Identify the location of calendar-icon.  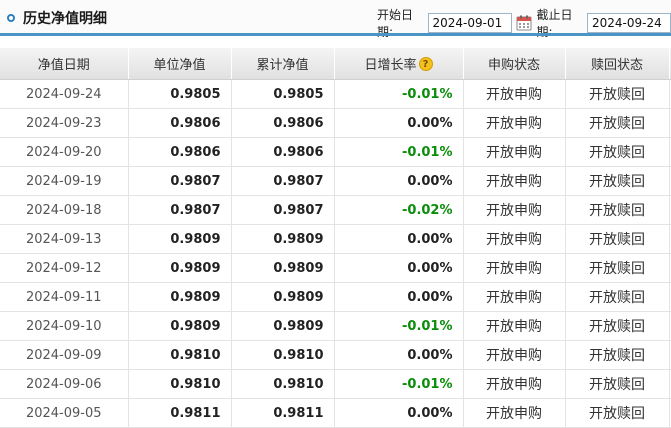
(524, 23).